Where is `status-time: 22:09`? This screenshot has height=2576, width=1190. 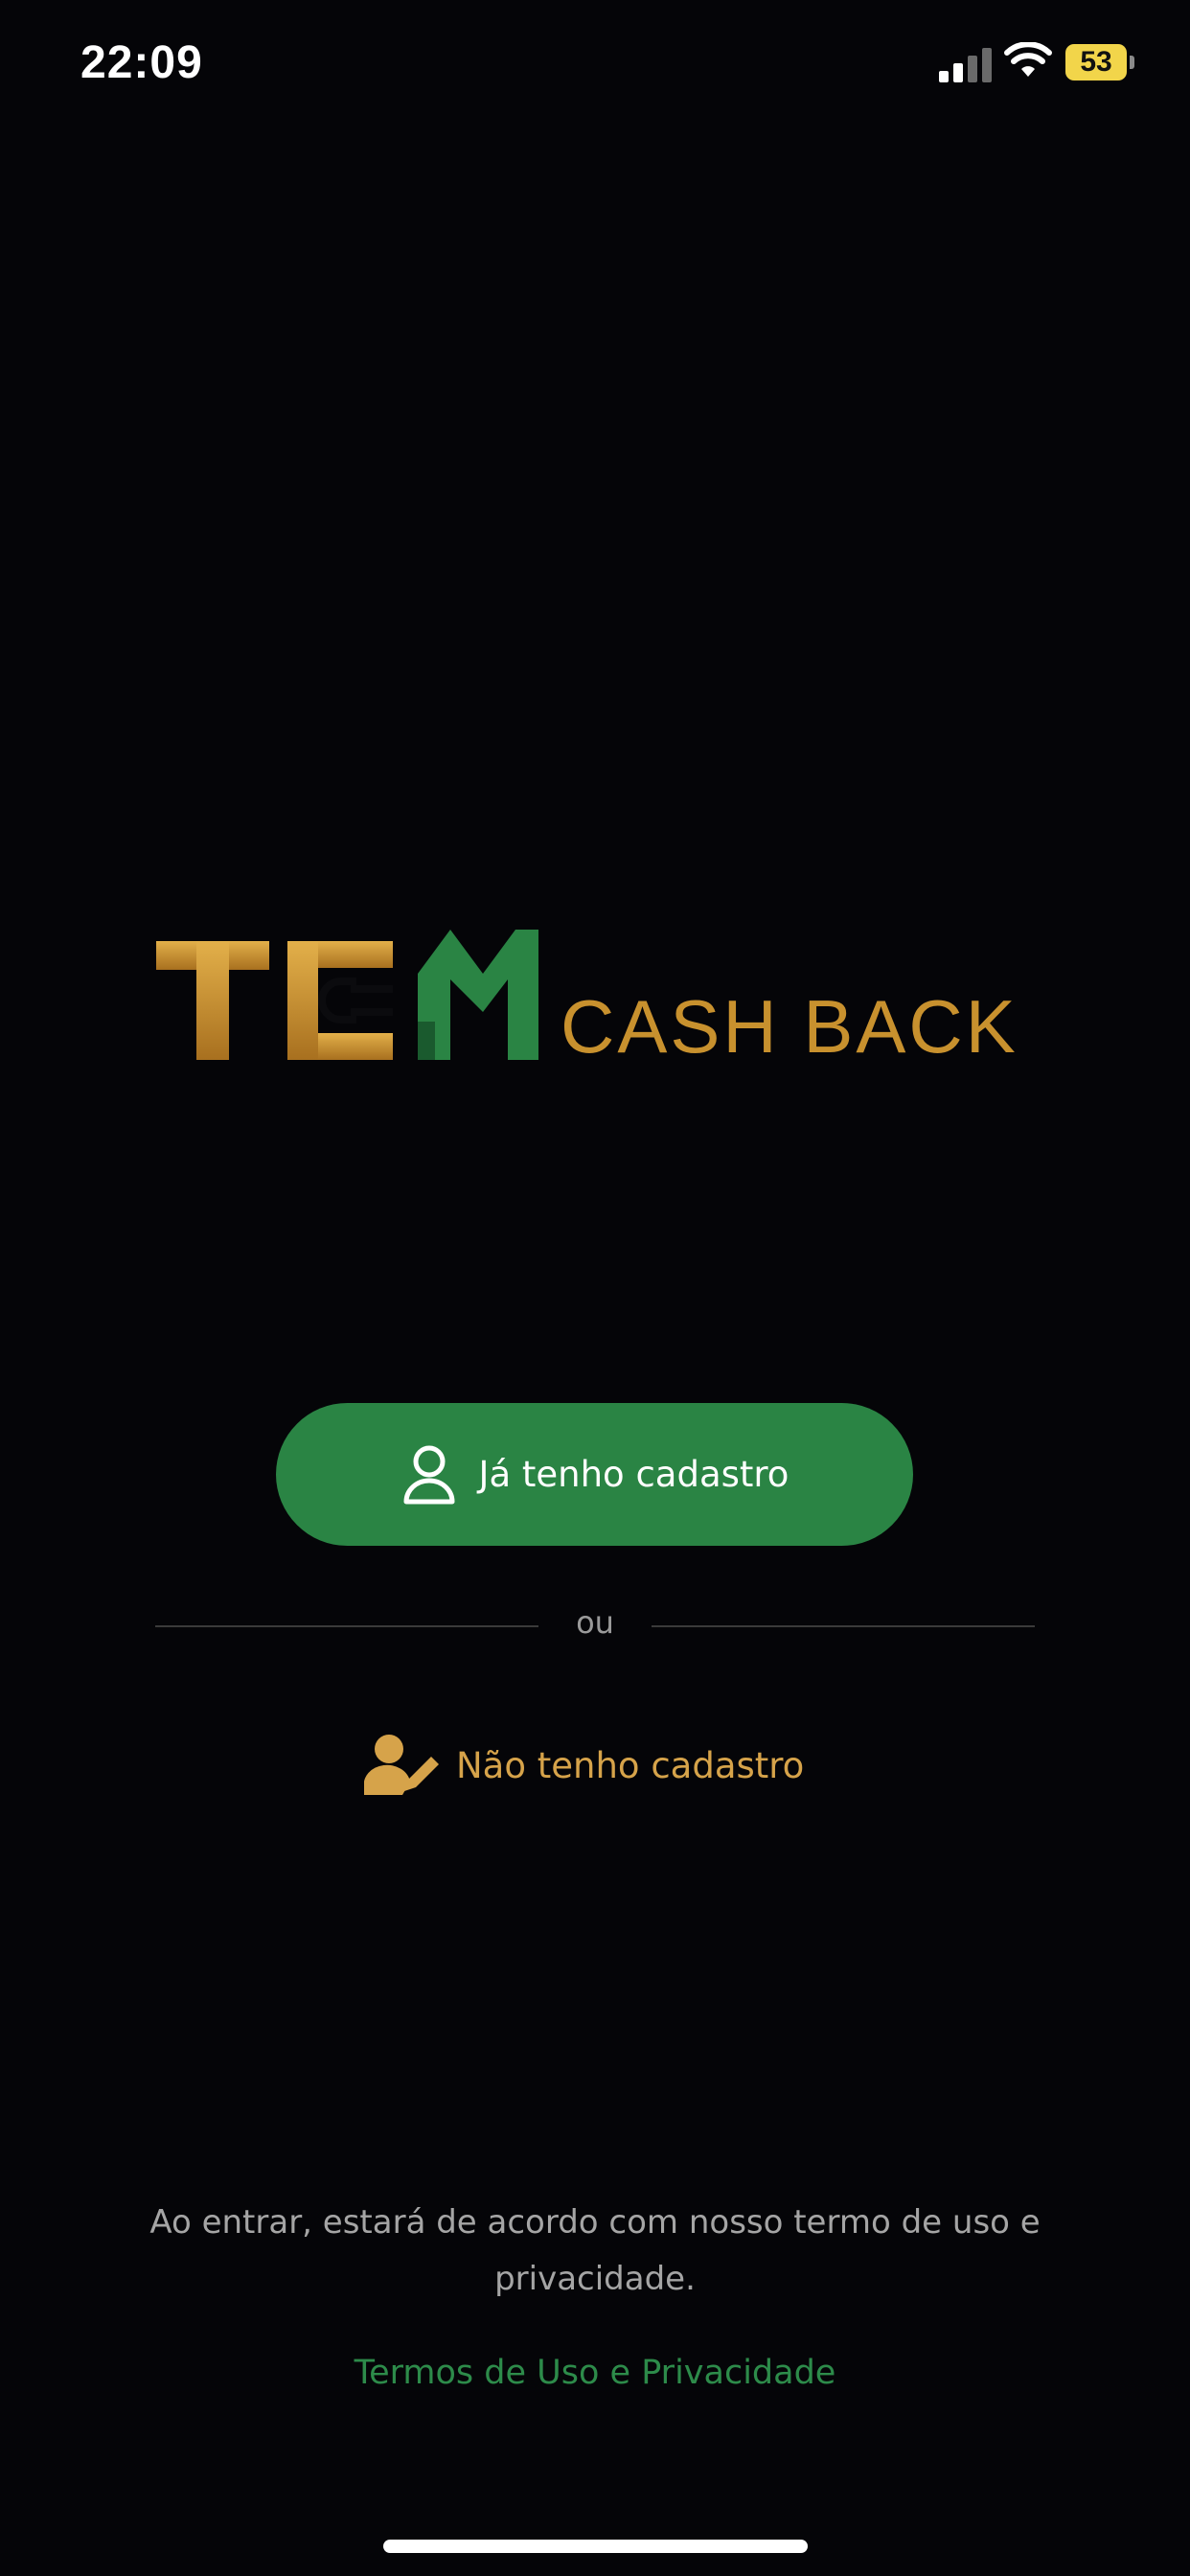 status-time: 22:09 is located at coordinates (141, 63).